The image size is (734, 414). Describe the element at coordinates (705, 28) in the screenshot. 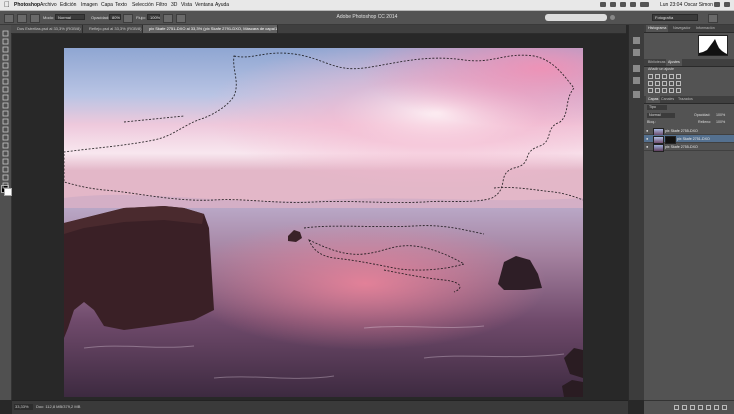

I see `tab-informacion: Información` at that location.